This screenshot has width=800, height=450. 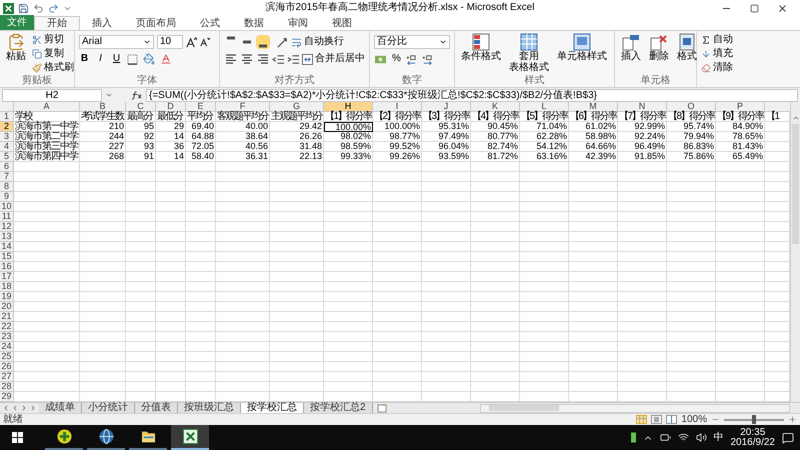 I want to click on align-center-icon, so click(x=247, y=59).